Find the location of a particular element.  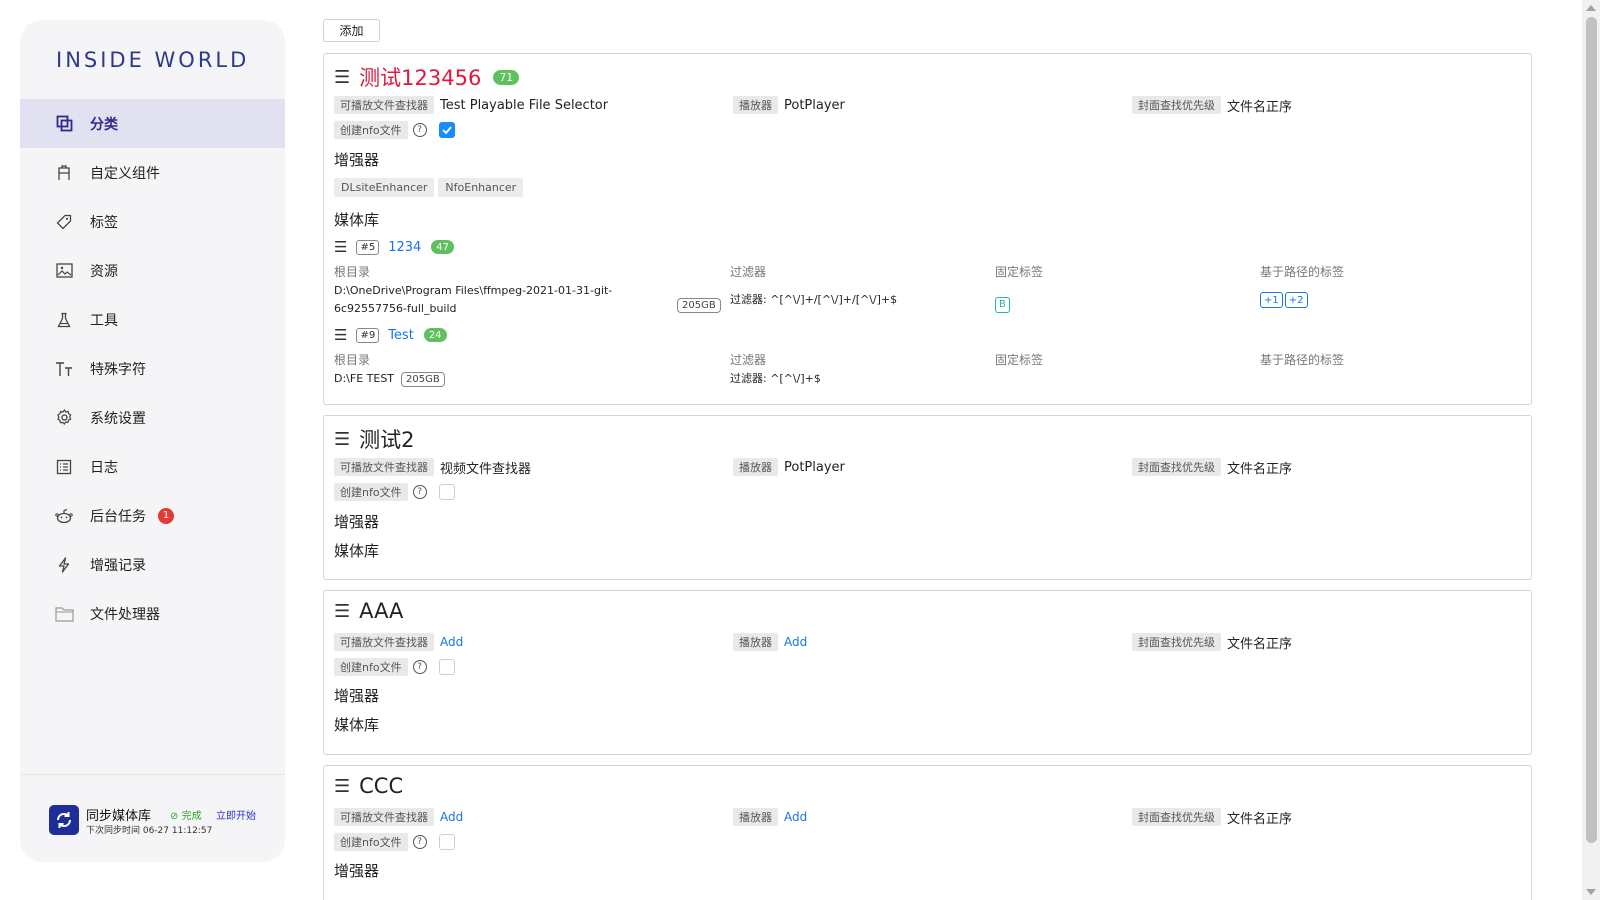

filter-value: 过滤器: ^[^\/]+$ is located at coordinates (775, 379).